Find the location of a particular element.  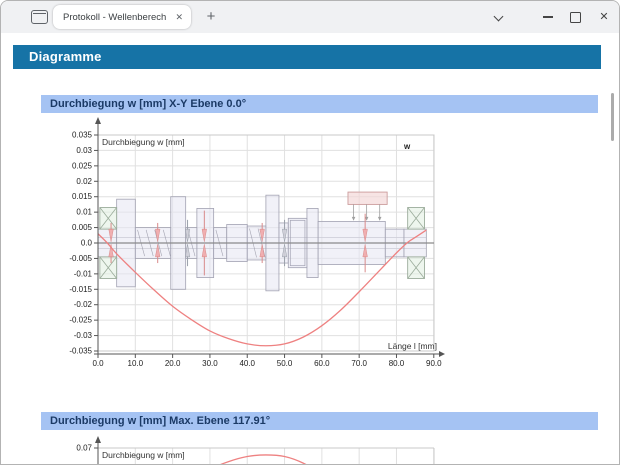

svg-text: -0.015 is located at coordinates (80, 289).